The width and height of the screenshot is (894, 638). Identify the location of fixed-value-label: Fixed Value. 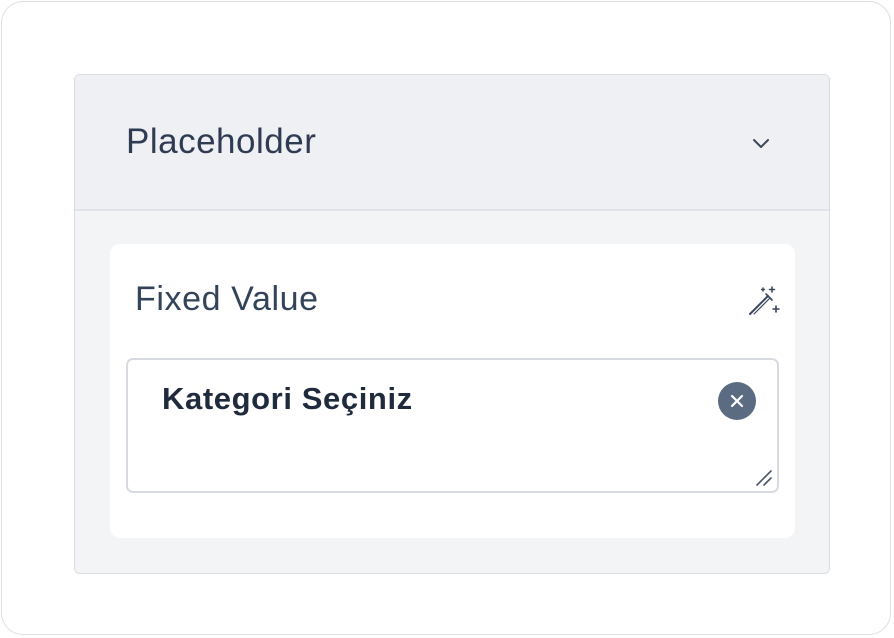
(227, 299).